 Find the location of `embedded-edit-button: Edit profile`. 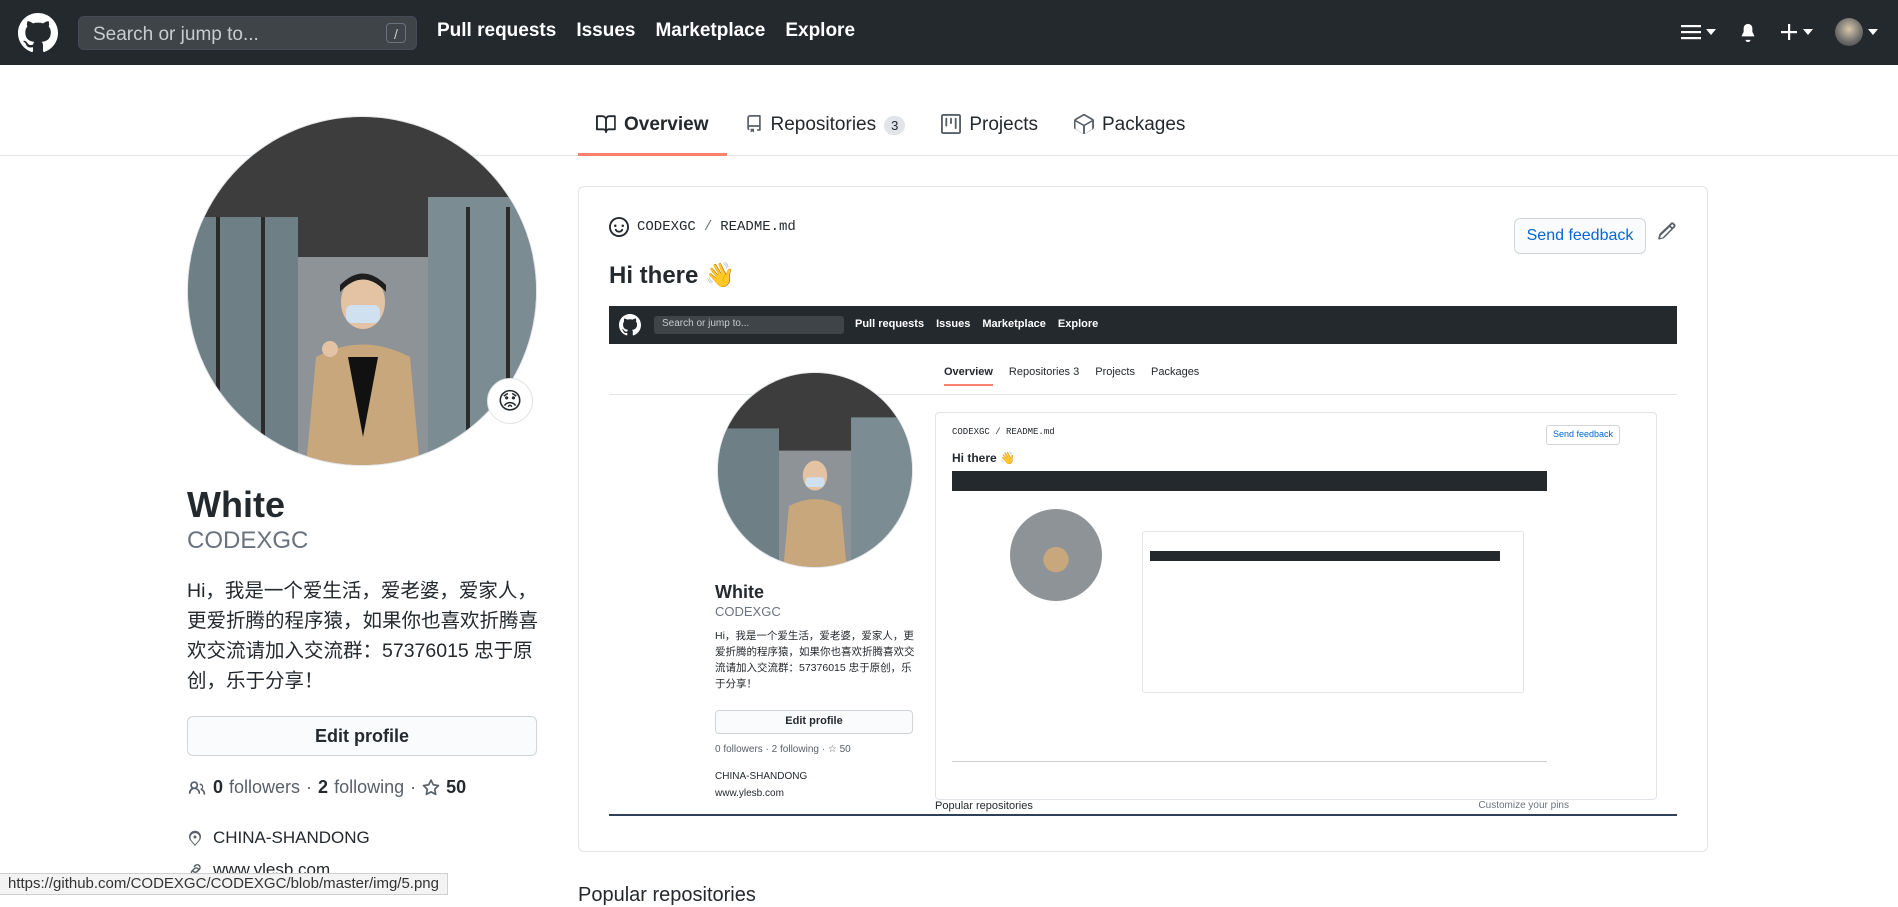

embedded-edit-button: Edit profile is located at coordinates (814, 722).